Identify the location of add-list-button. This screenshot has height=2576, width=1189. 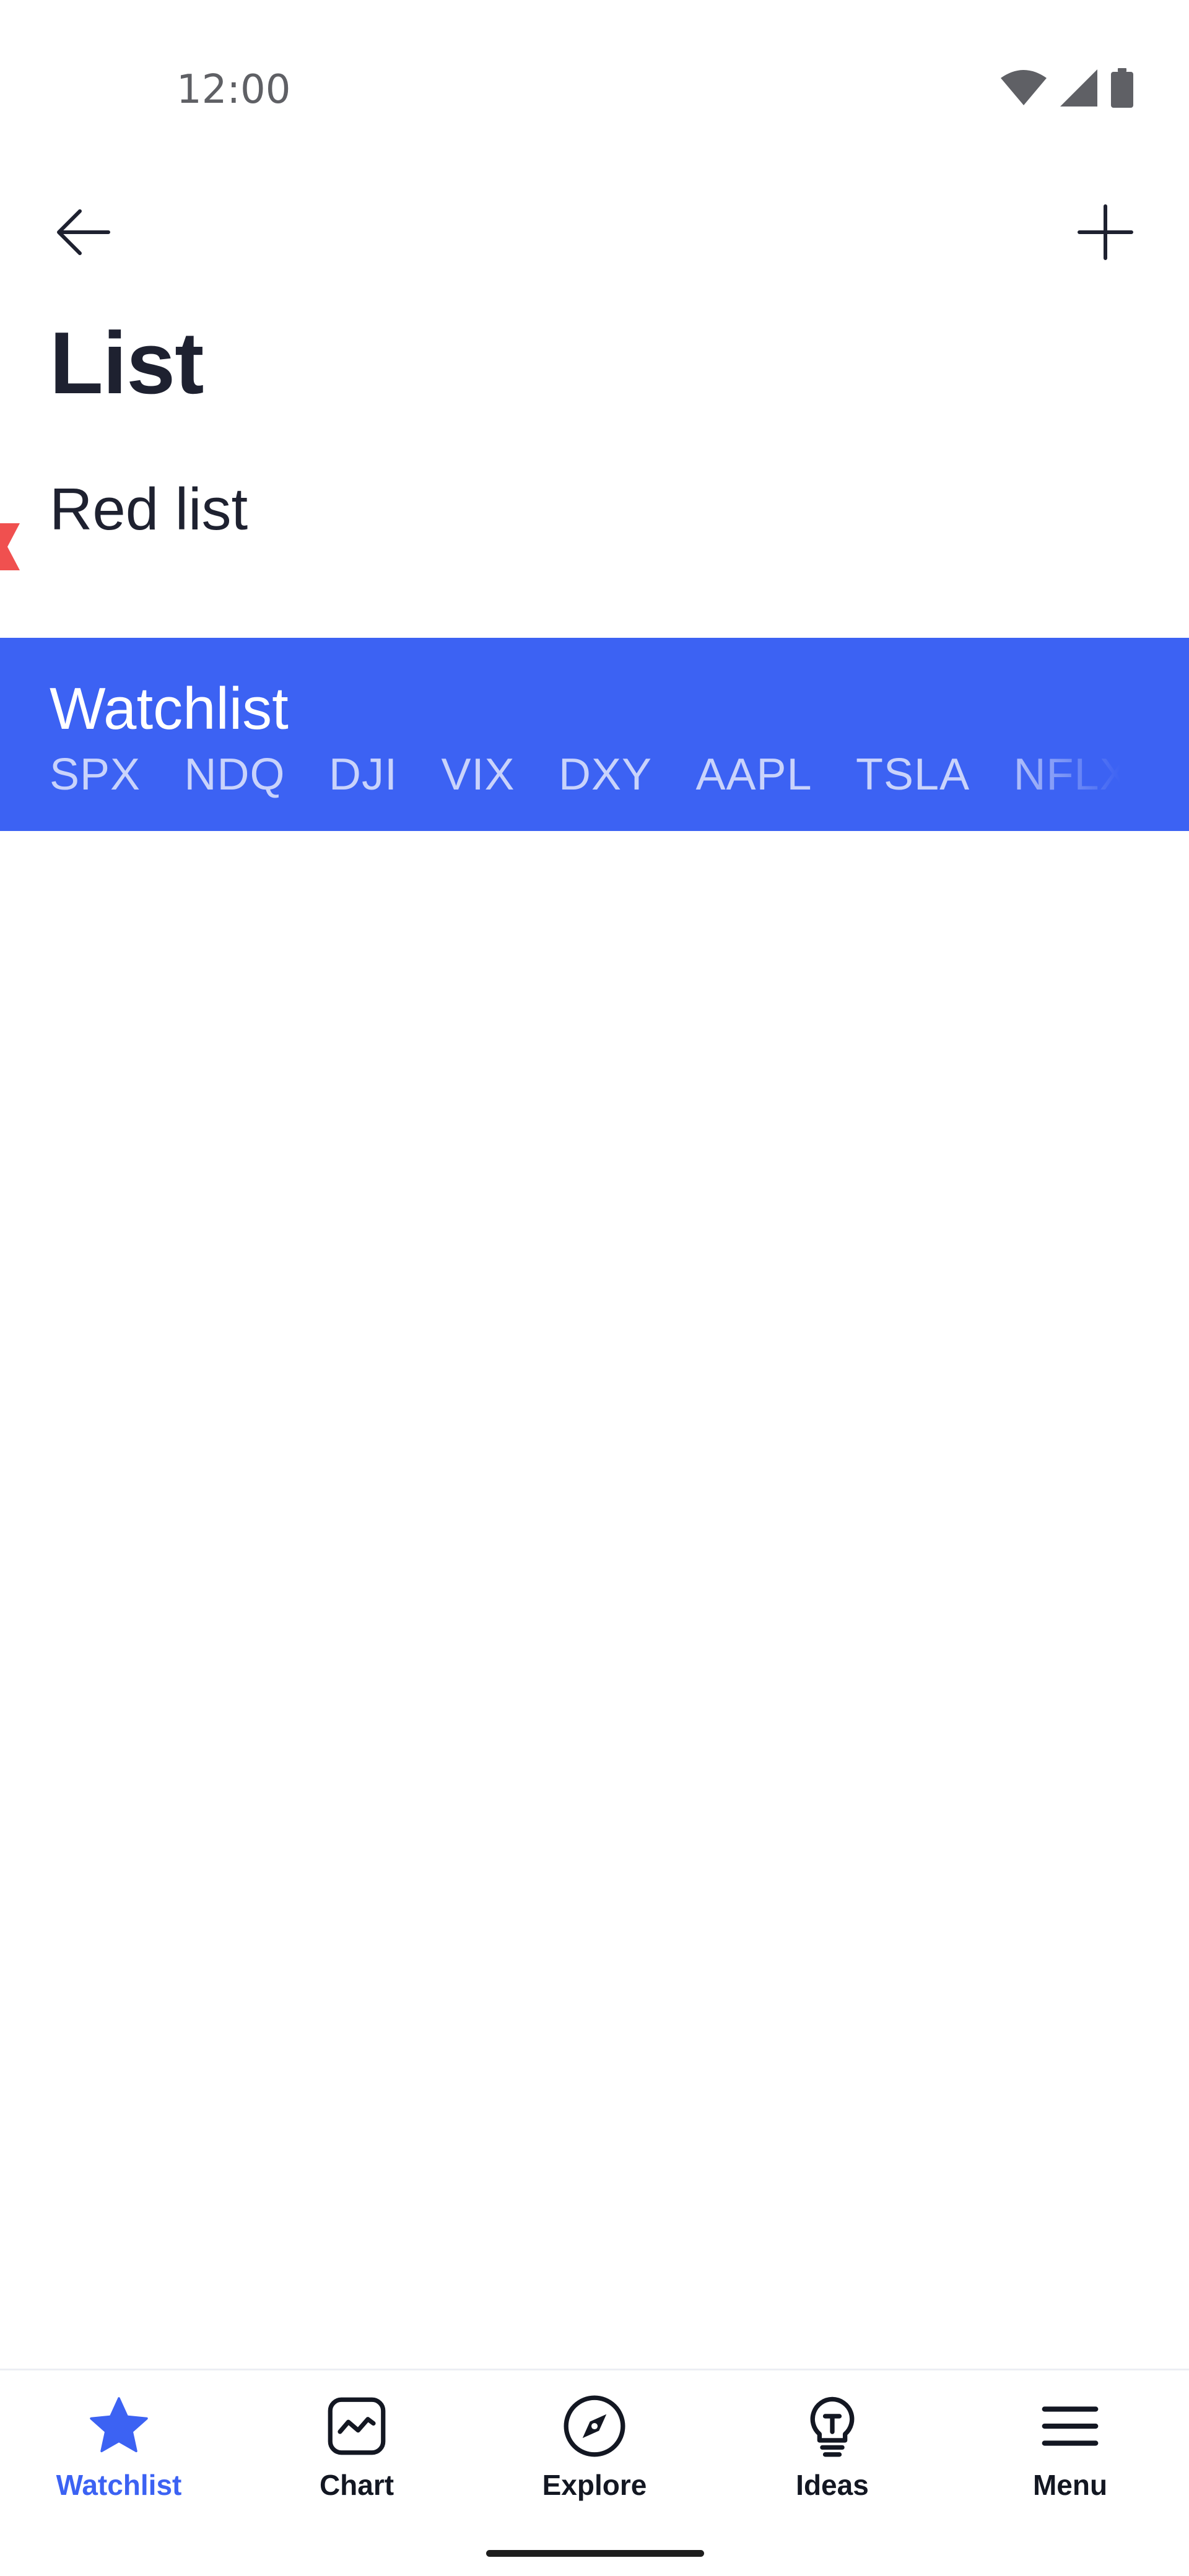
(1105, 232).